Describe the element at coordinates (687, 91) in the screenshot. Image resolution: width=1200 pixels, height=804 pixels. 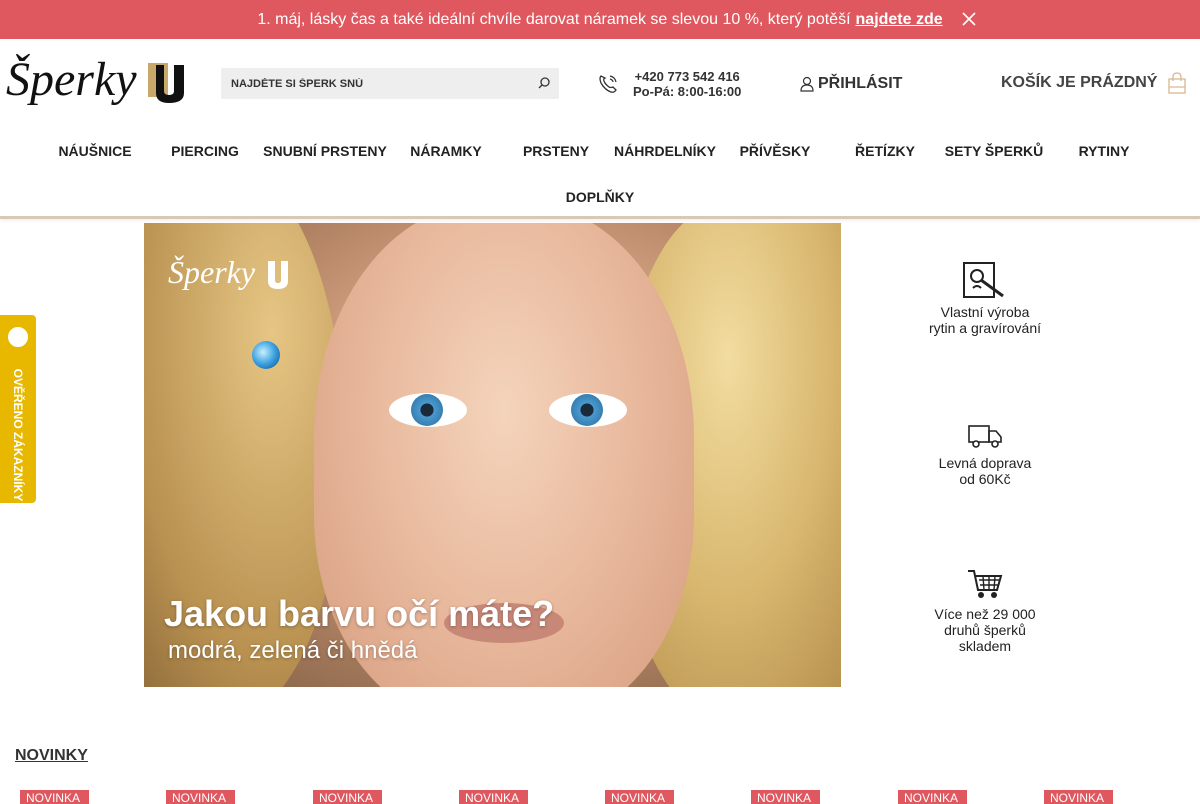
I see `opening-hours: Po-Pá: 8:00-16:00` at that location.